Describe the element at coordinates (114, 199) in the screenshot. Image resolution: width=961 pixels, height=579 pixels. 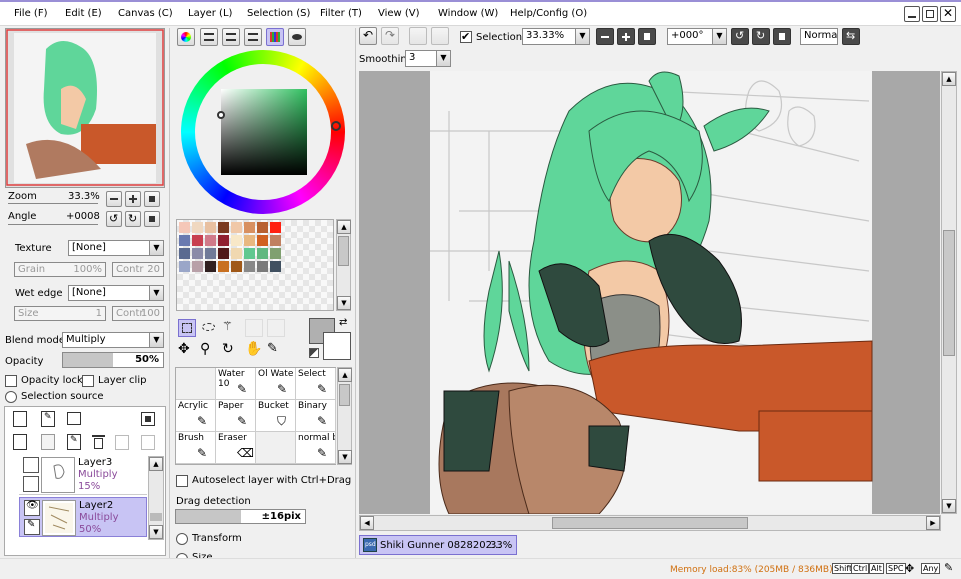
I see `zoom-out-button` at that location.